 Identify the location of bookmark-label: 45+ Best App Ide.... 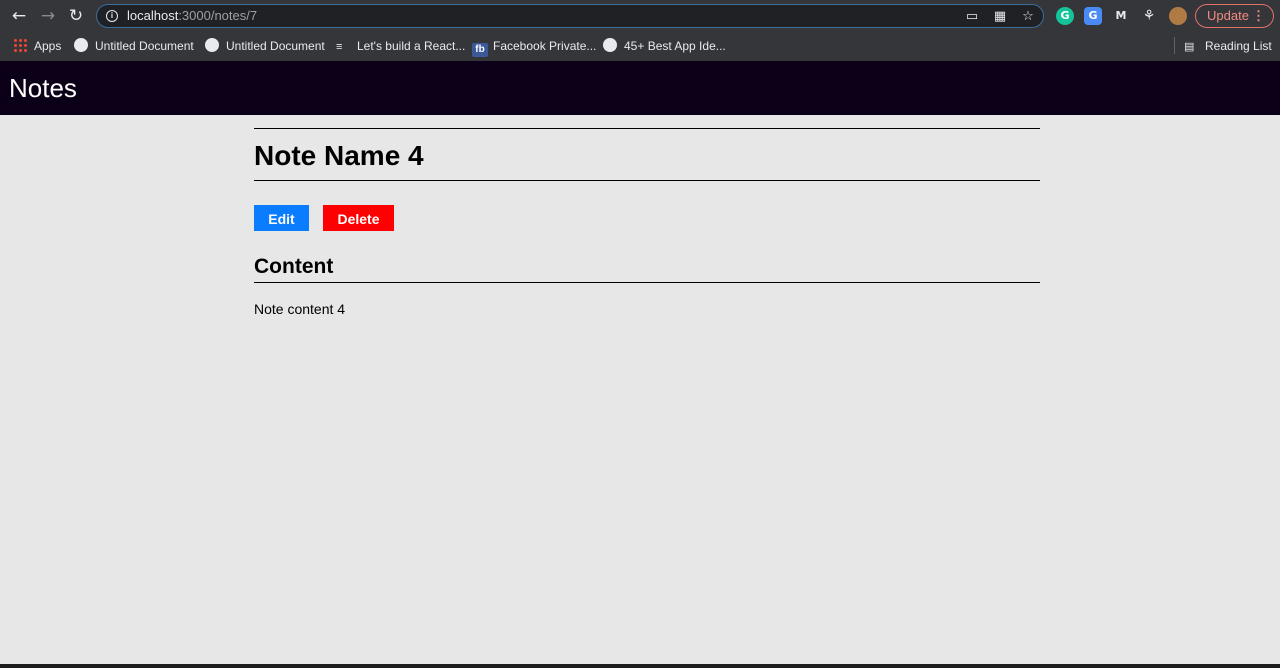
(675, 46).